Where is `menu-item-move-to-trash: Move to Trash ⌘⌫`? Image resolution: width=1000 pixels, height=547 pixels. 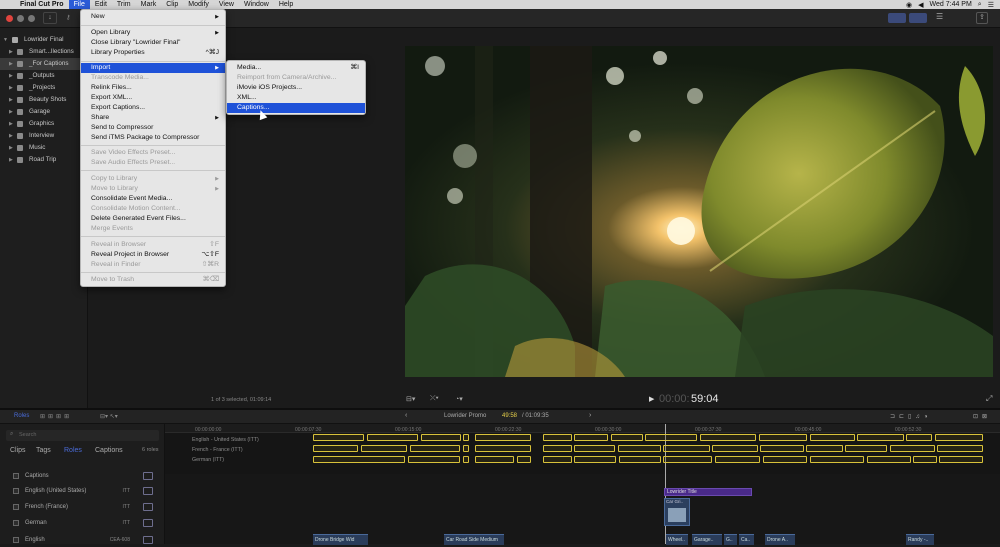
menu-item-move-to-trash: Move to Trash ⌘⌫ is located at coordinates (153, 280).